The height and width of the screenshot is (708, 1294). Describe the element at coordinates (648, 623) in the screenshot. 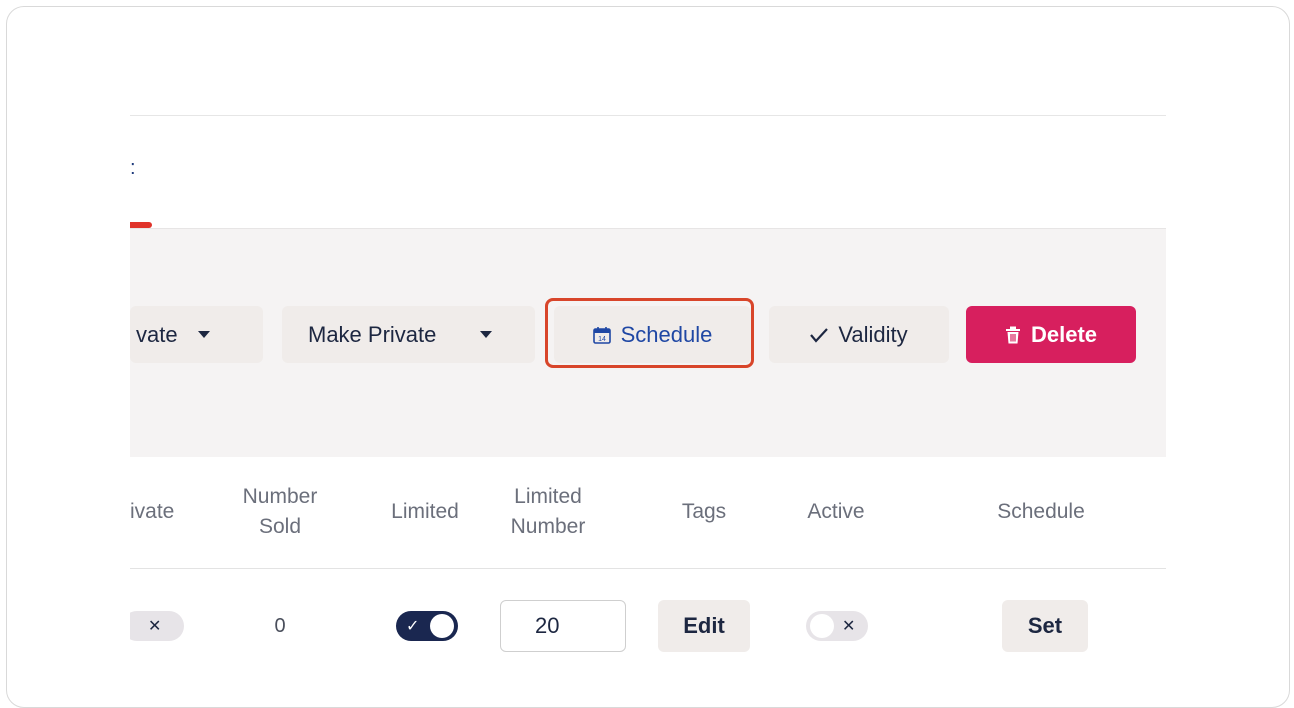

I see `table-row: ✕ 0 ✓ 20 Edit ✕ Set` at that location.